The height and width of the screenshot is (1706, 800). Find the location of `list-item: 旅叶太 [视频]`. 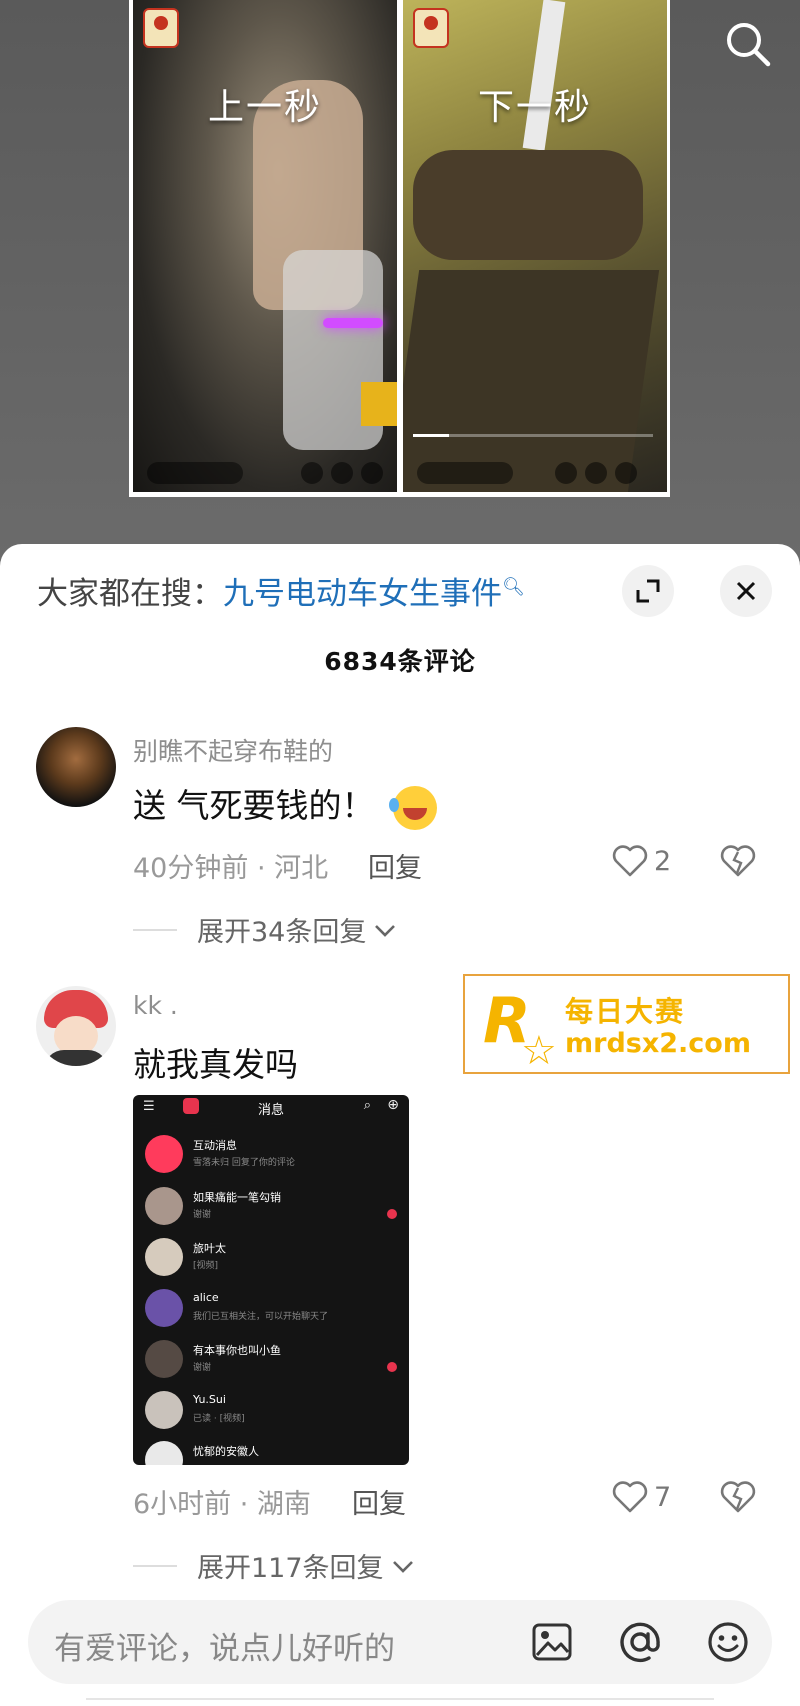

list-item: 旅叶太 [视频] is located at coordinates (273, 1257).